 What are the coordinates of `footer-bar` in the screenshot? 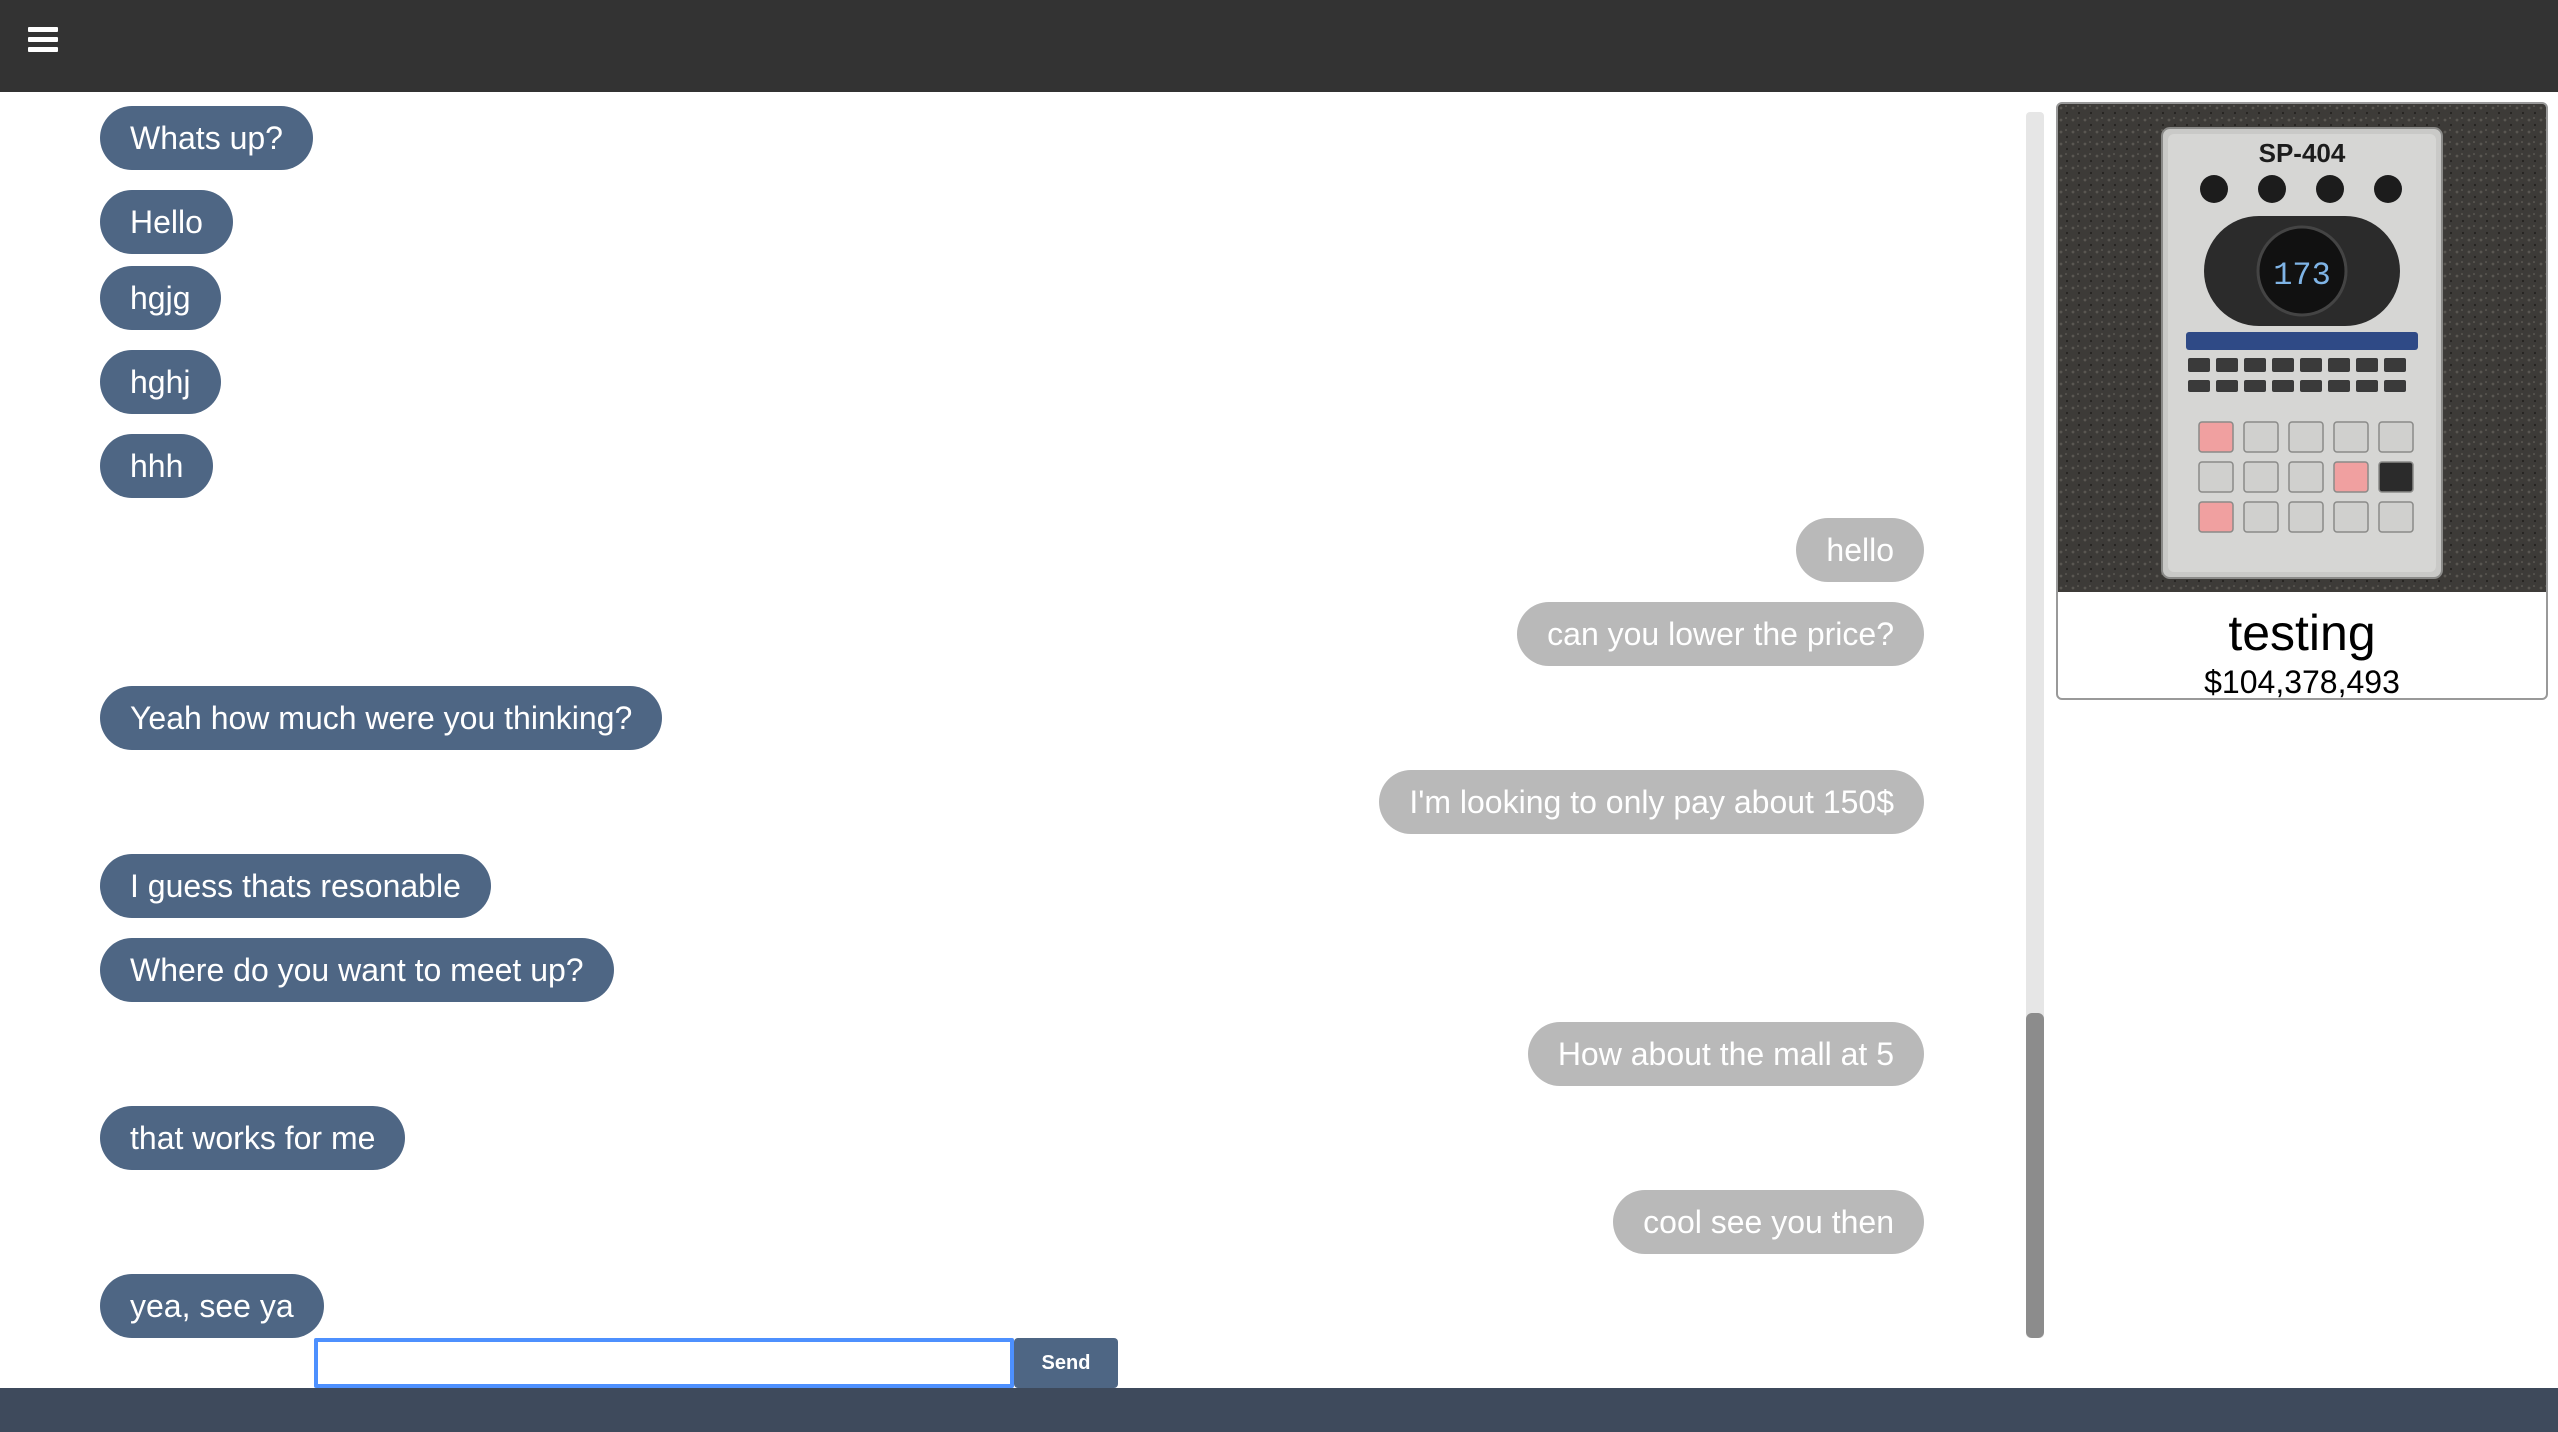 It's located at (1279, 1410).